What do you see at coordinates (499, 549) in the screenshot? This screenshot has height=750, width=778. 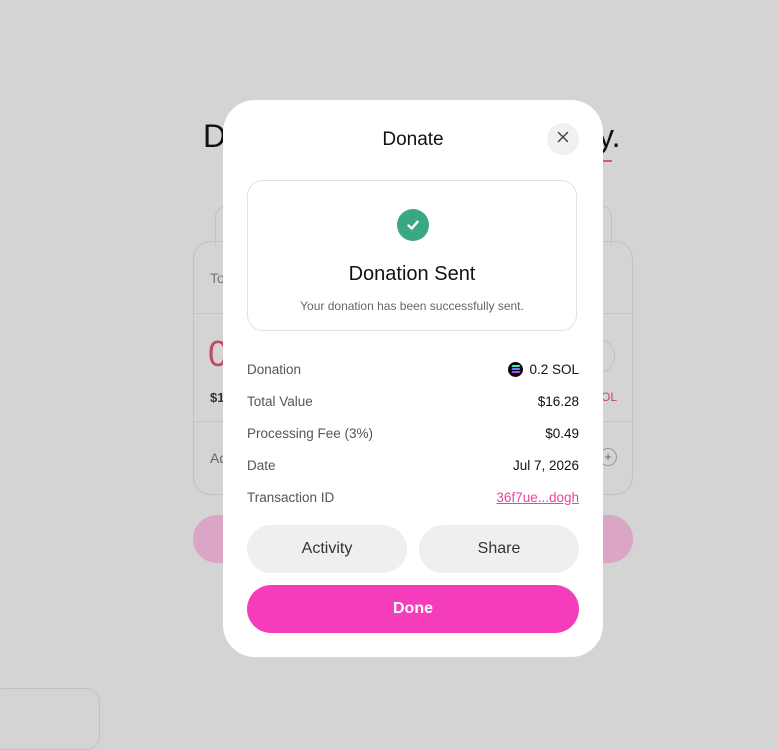 I see `share-button: Share` at bounding box center [499, 549].